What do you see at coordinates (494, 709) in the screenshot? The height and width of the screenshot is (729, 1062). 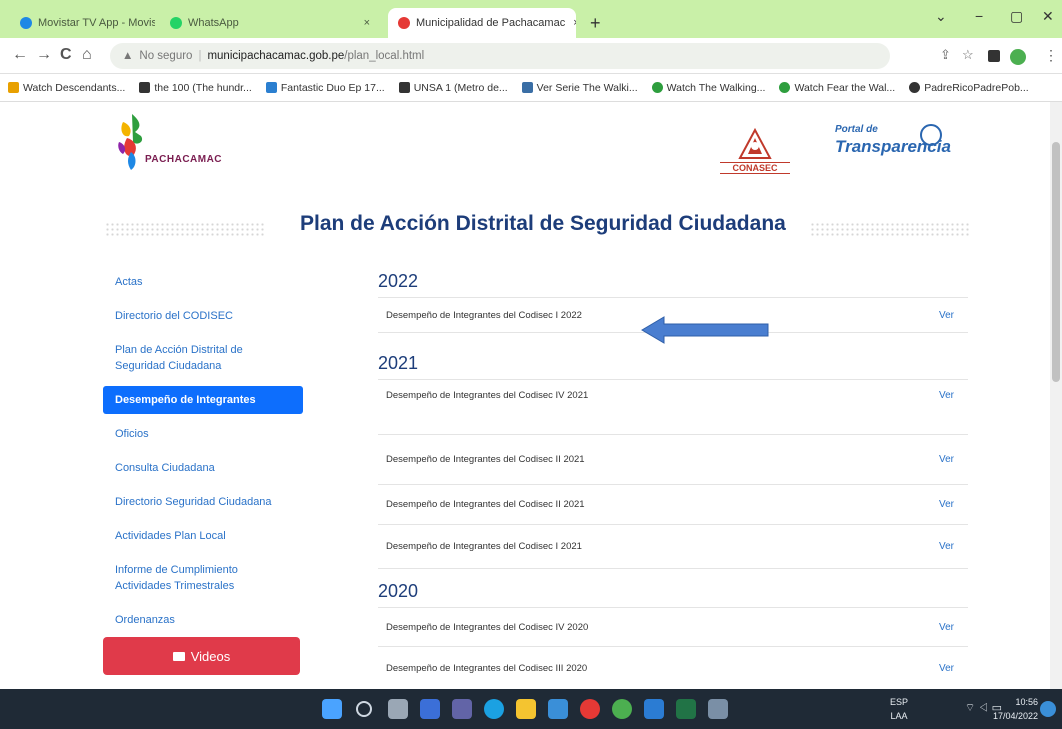 I see `edge-icon` at bounding box center [494, 709].